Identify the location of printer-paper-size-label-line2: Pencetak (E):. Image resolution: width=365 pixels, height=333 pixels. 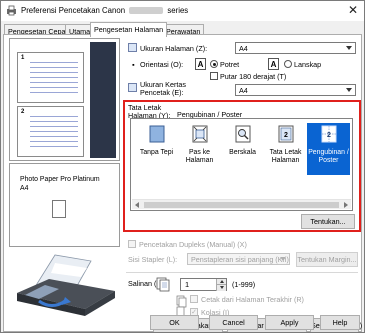
(162, 92).